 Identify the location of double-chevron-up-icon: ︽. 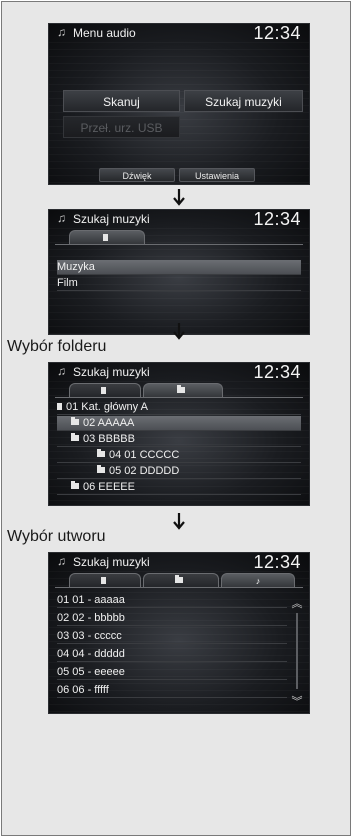
(297, 603).